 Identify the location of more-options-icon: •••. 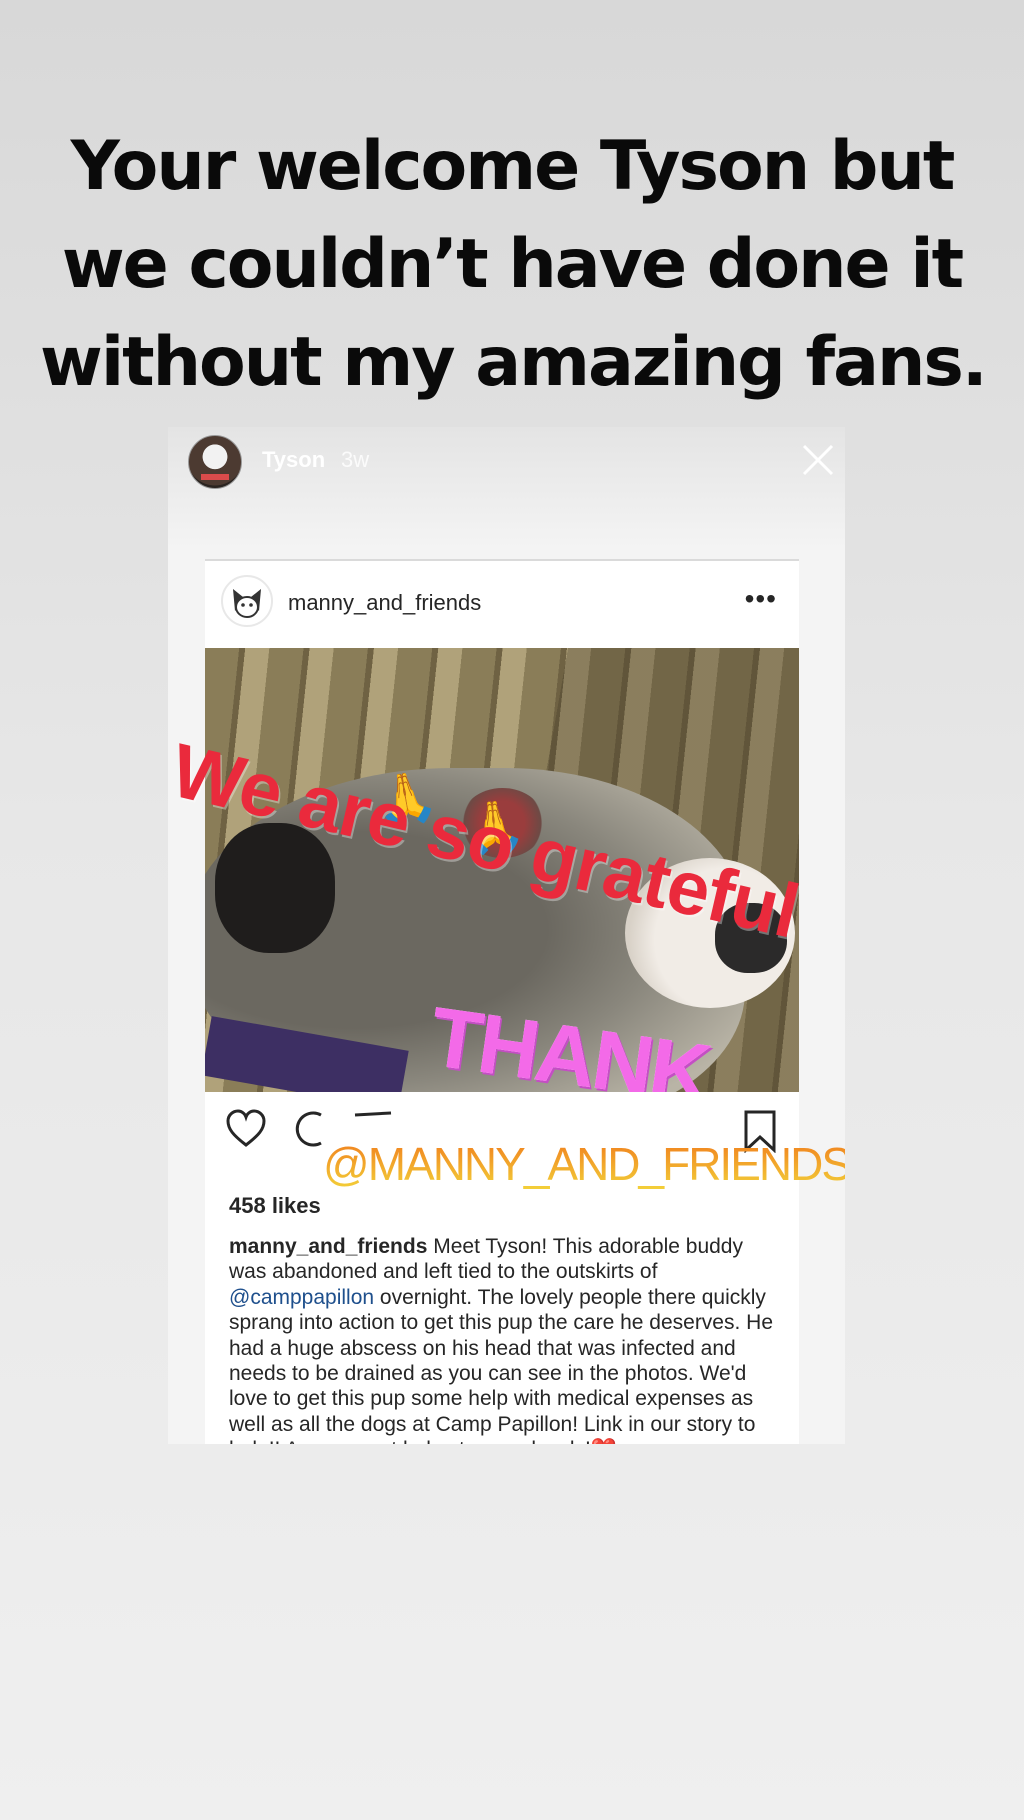
(761, 599).